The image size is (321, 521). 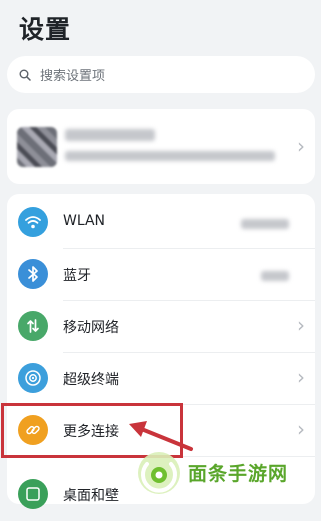 What do you see at coordinates (45, 29) in the screenshot?
I see `page-title: 设置` at bounding box center [45, 29].